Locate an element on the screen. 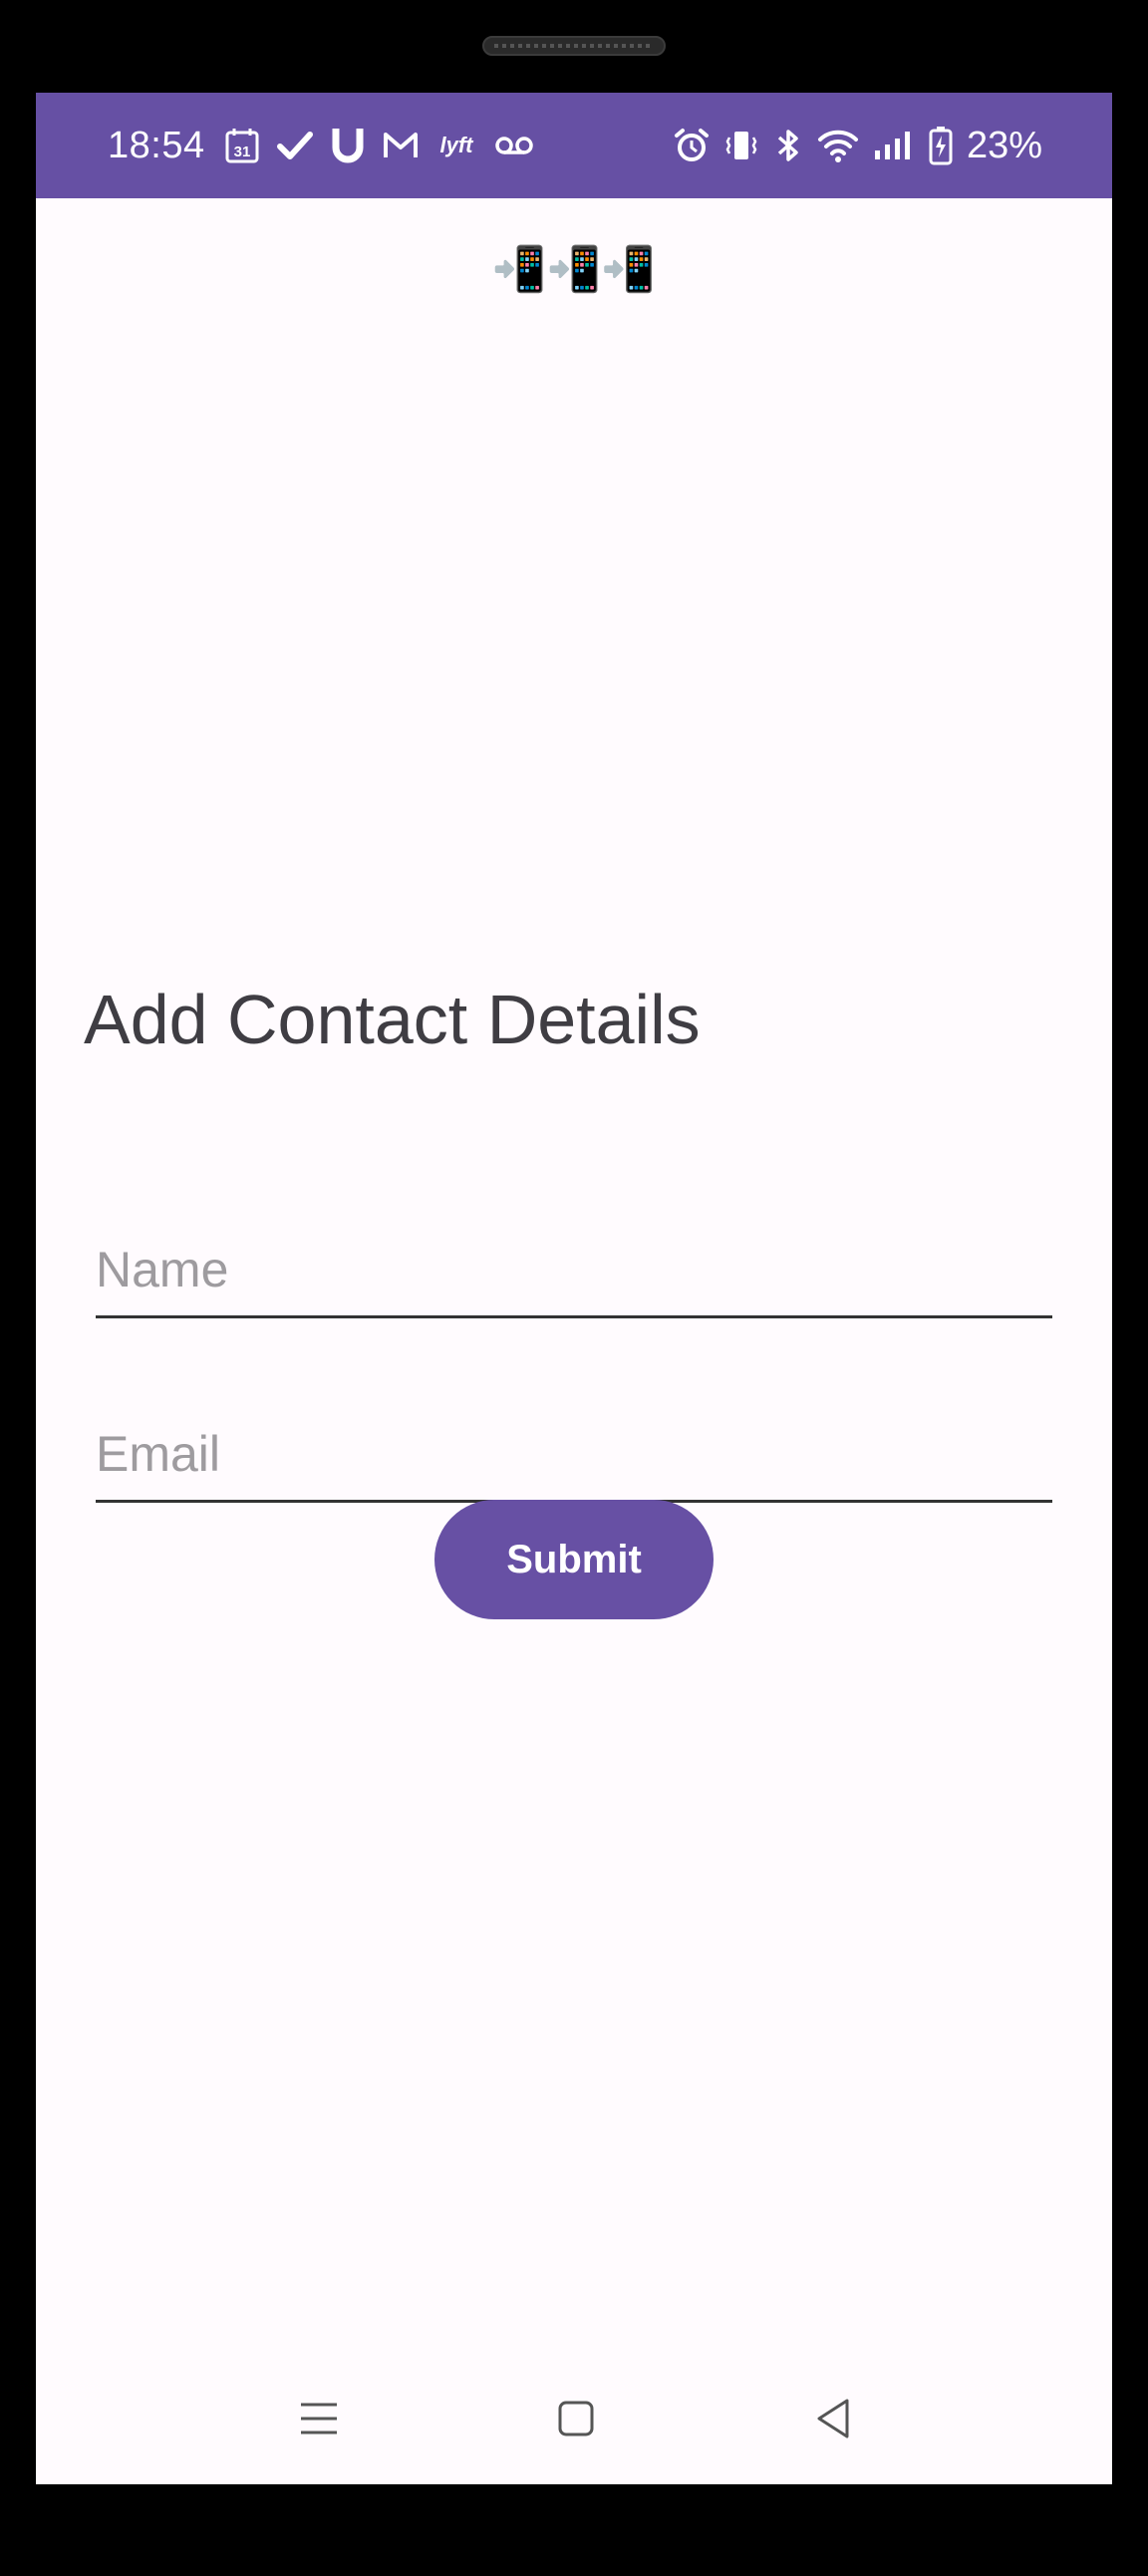  recents-icon is located at coordinates (319, 2418).